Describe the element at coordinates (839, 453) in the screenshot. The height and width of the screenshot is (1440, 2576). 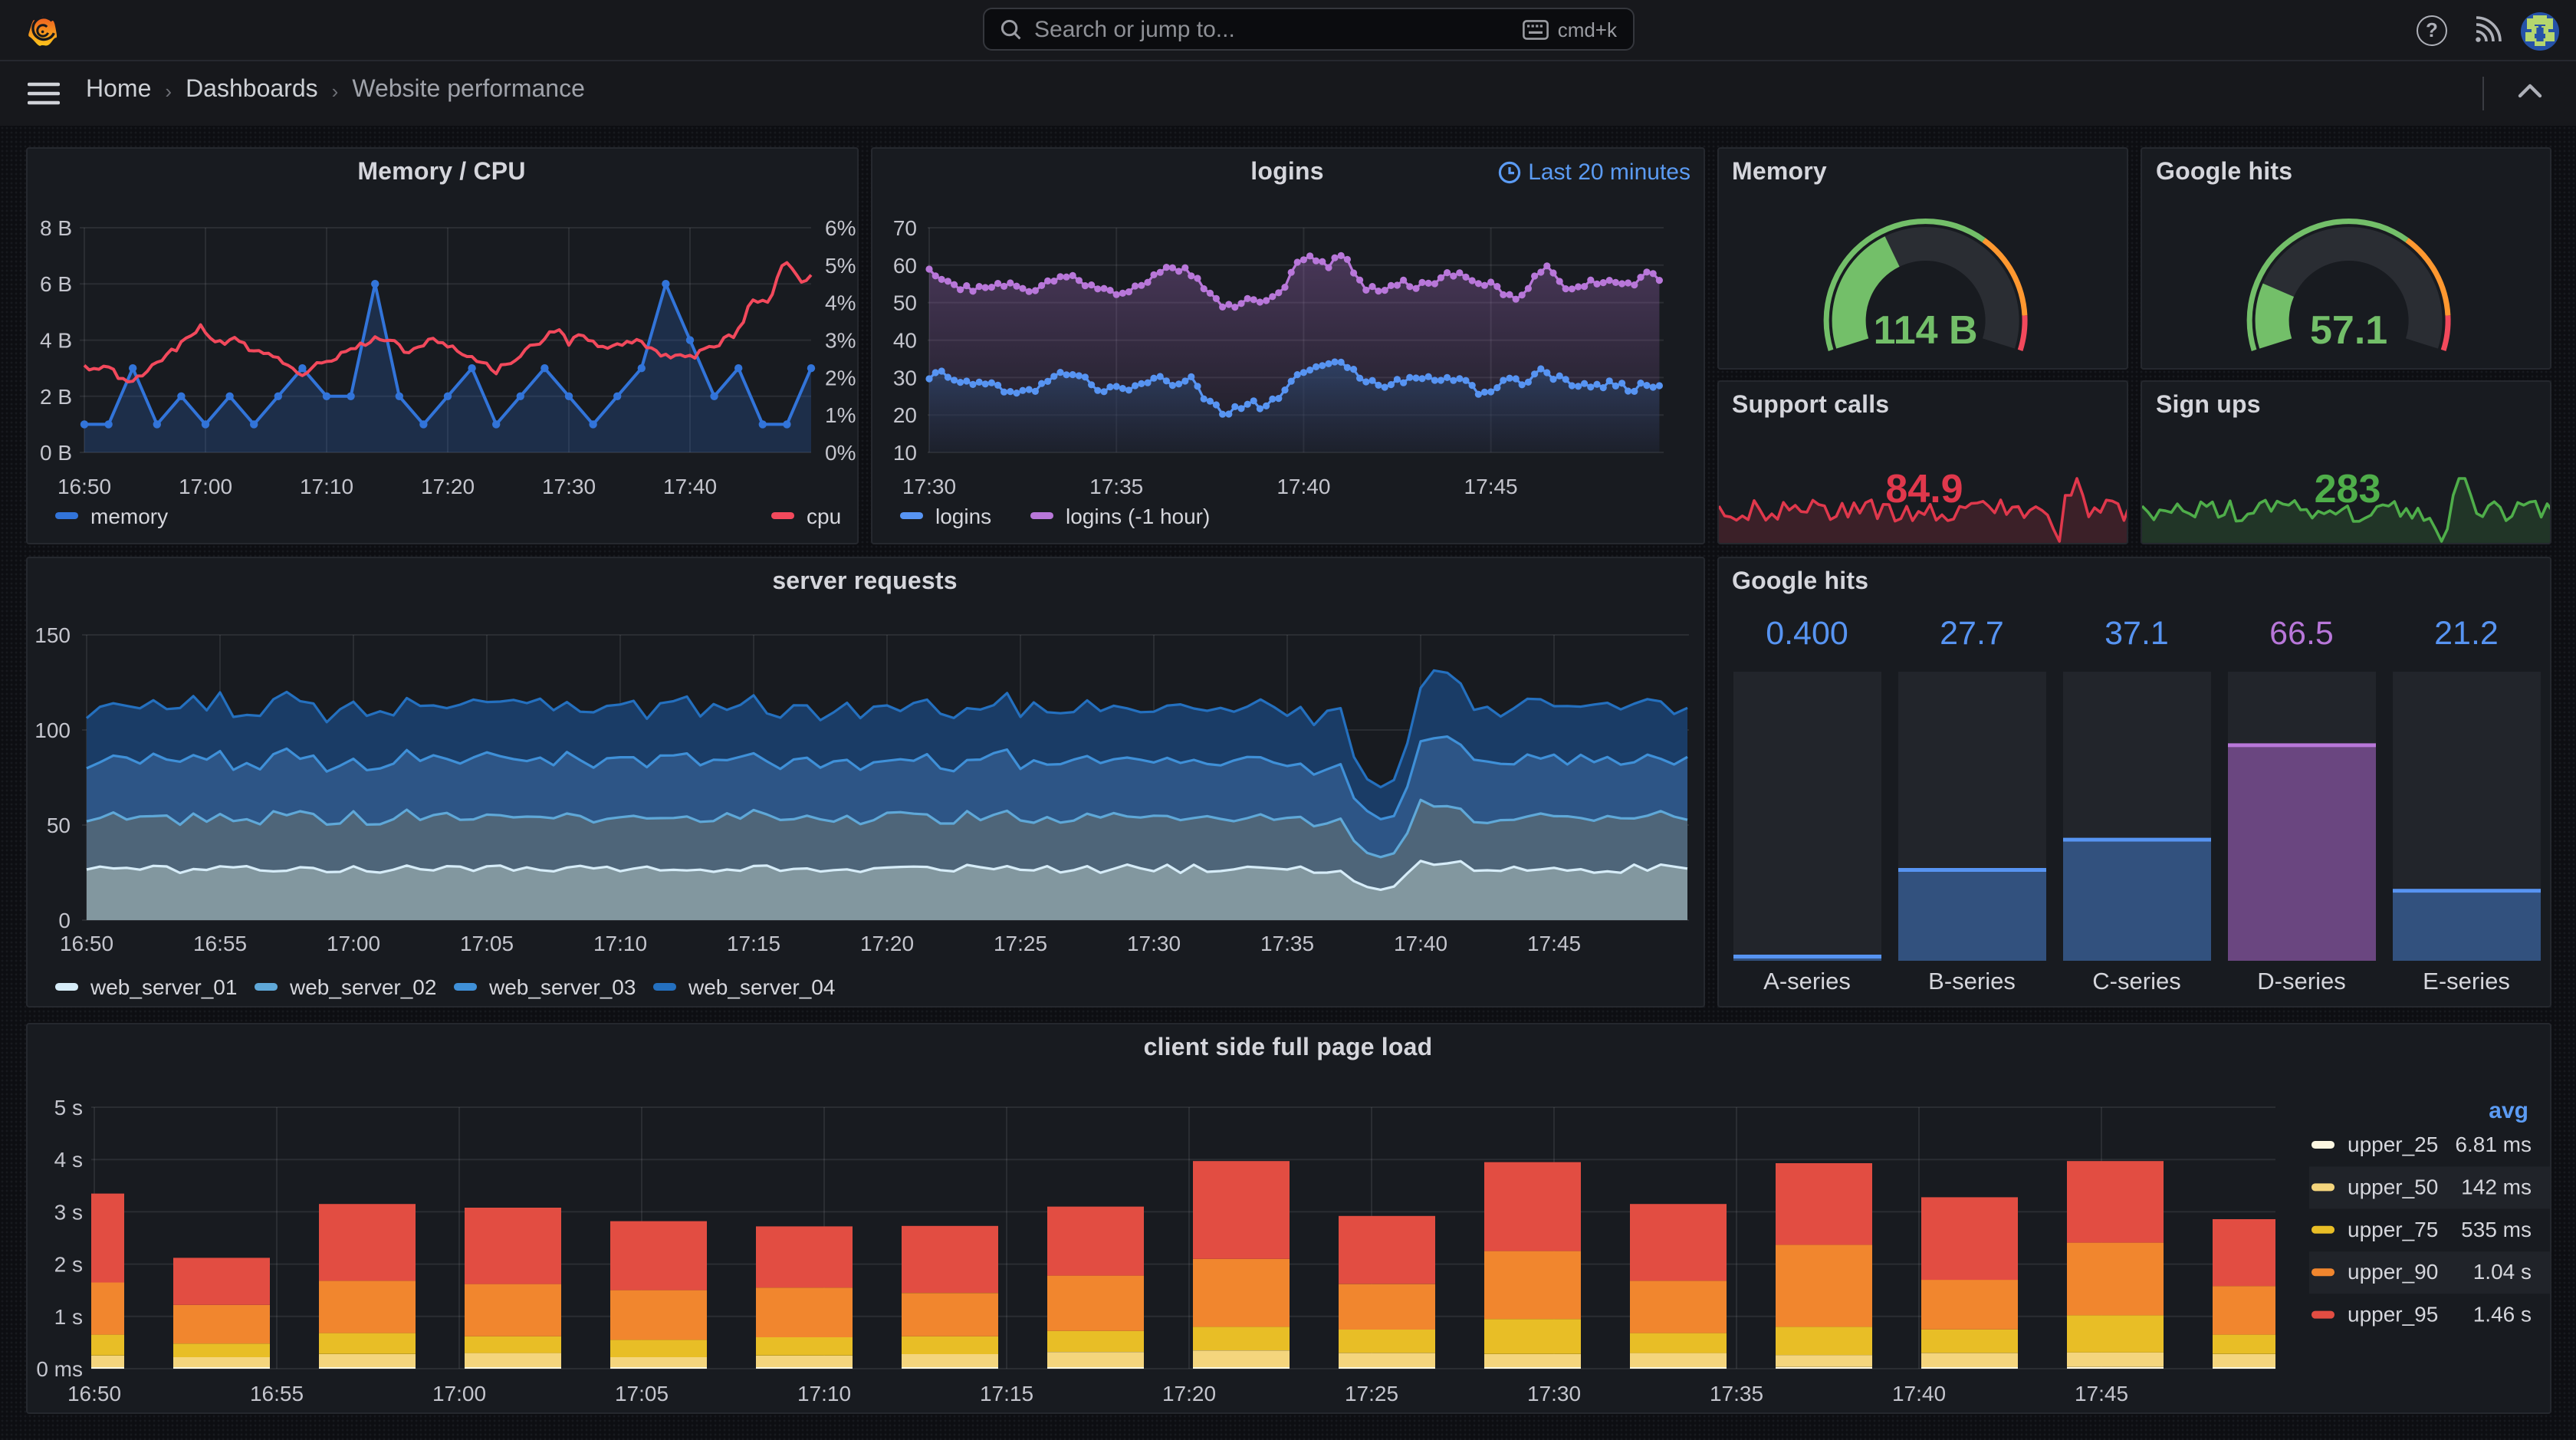
I see `svg-text: 0%` at that location.